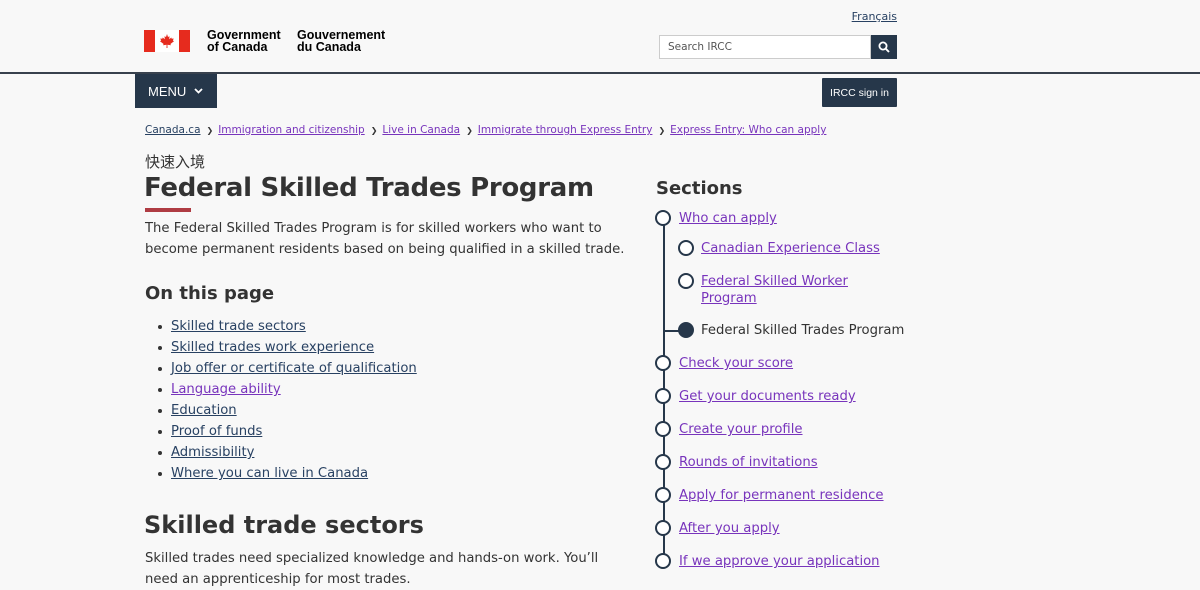  I want to click on search-form: Search IRCC, so click(778, 47).